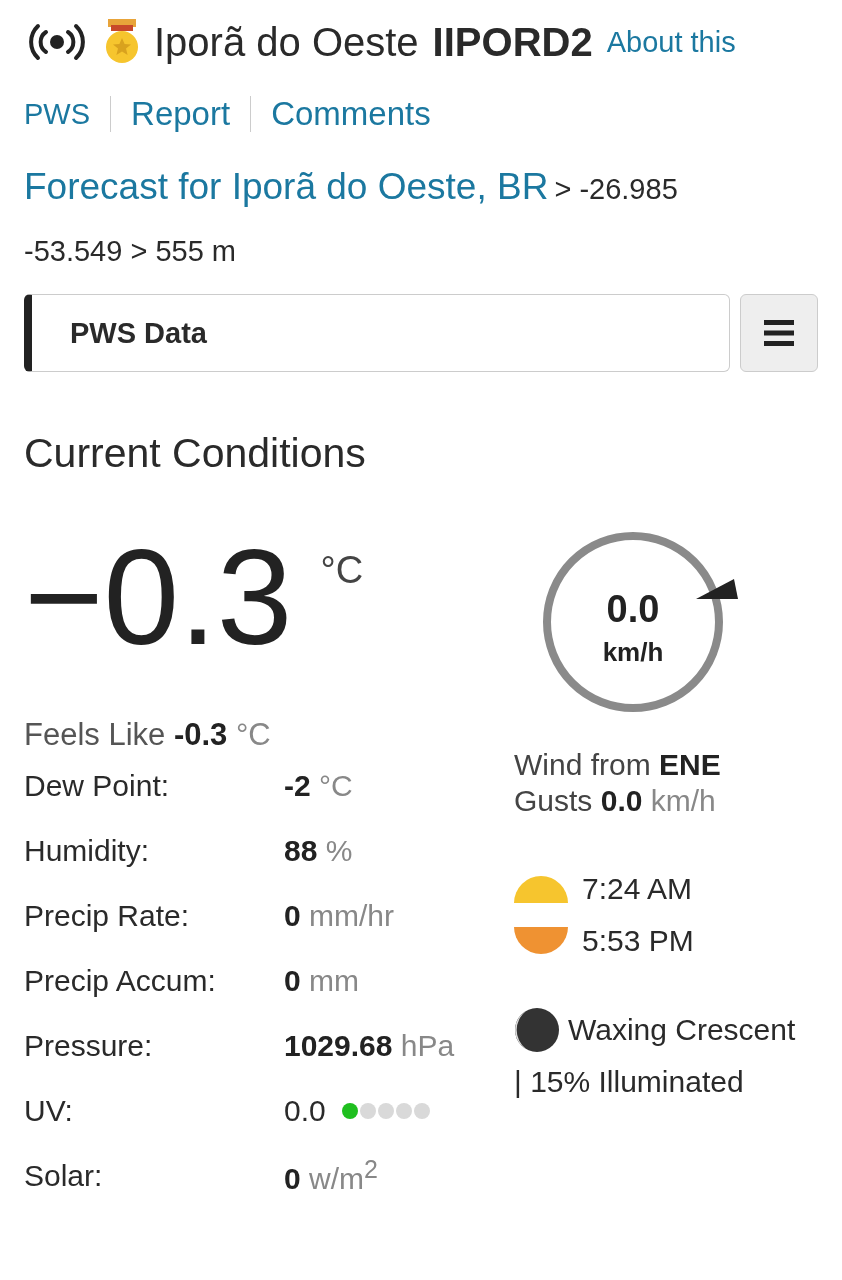 This screenshot has width=842, height=1280. I want to click on nav-link: Comments, so click(350, 114).